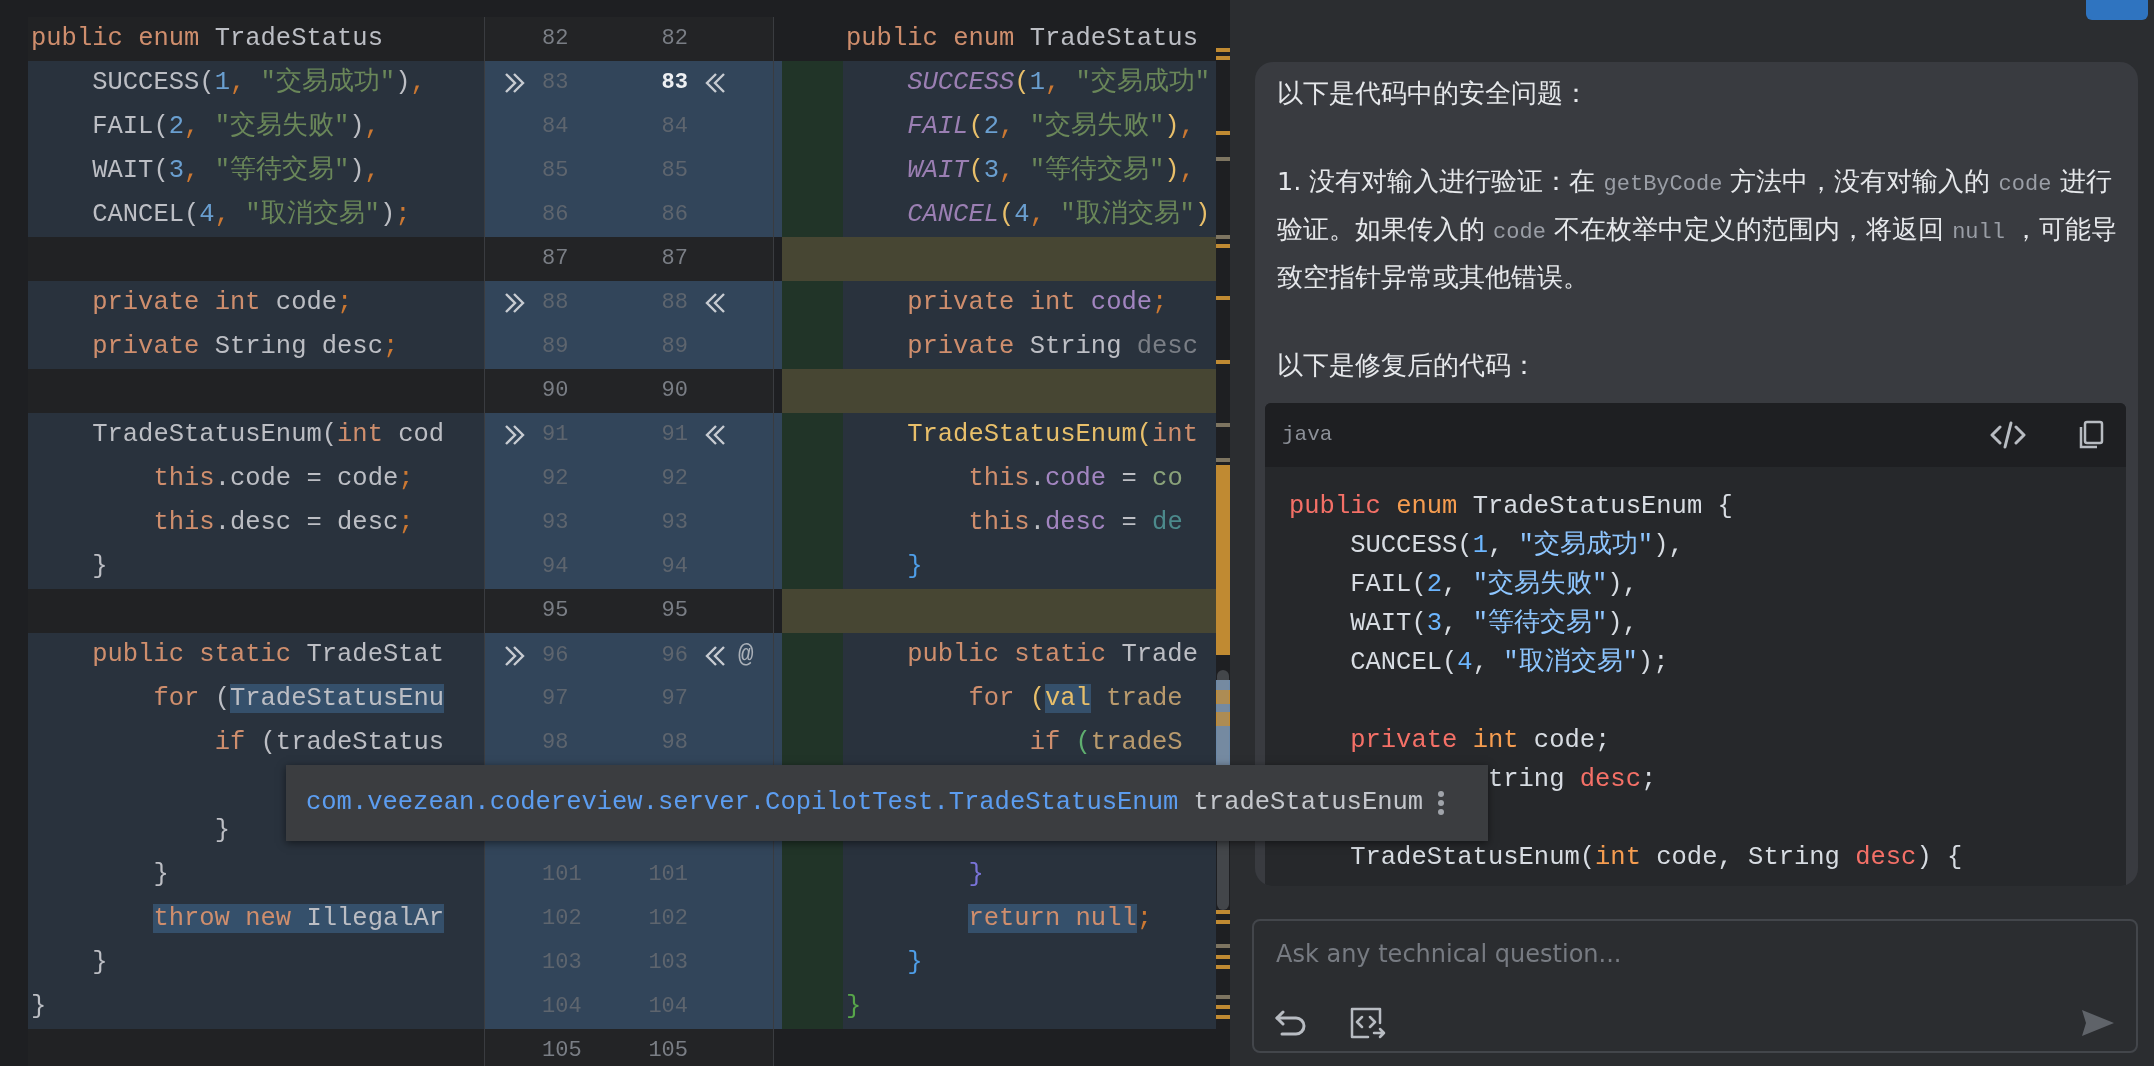 This screenshot has height=1066, width=2154. I want to click on code-line: this.desc = de, so click(1075, 523).